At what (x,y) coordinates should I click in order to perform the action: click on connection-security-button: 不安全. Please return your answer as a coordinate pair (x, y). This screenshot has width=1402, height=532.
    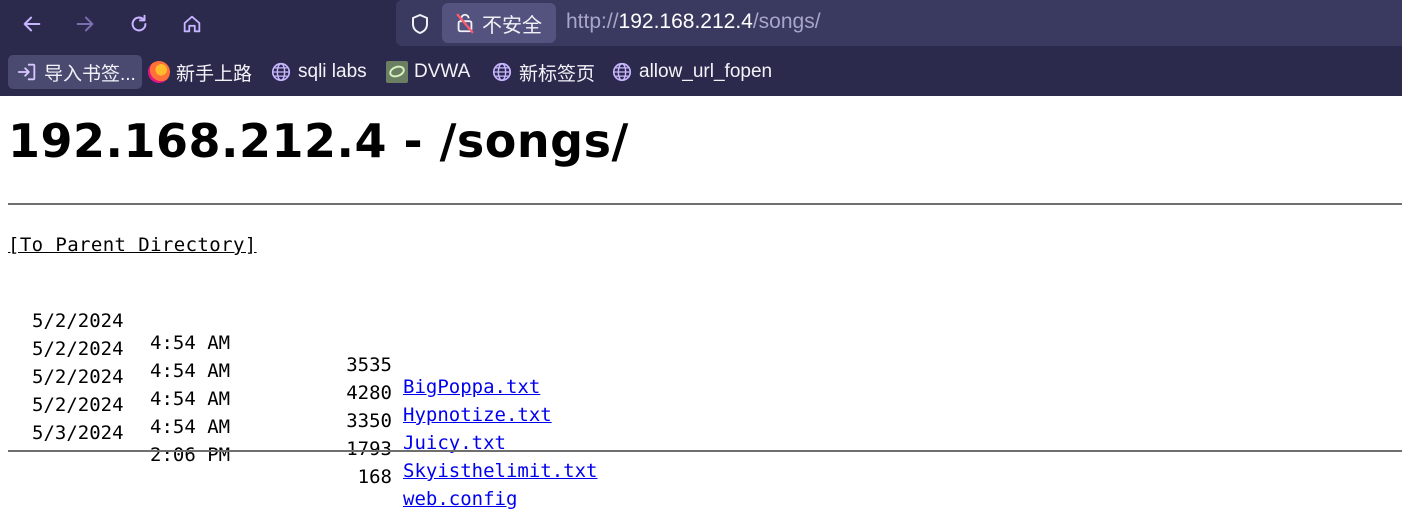
    Looking at the image, I should click on (499, 23).